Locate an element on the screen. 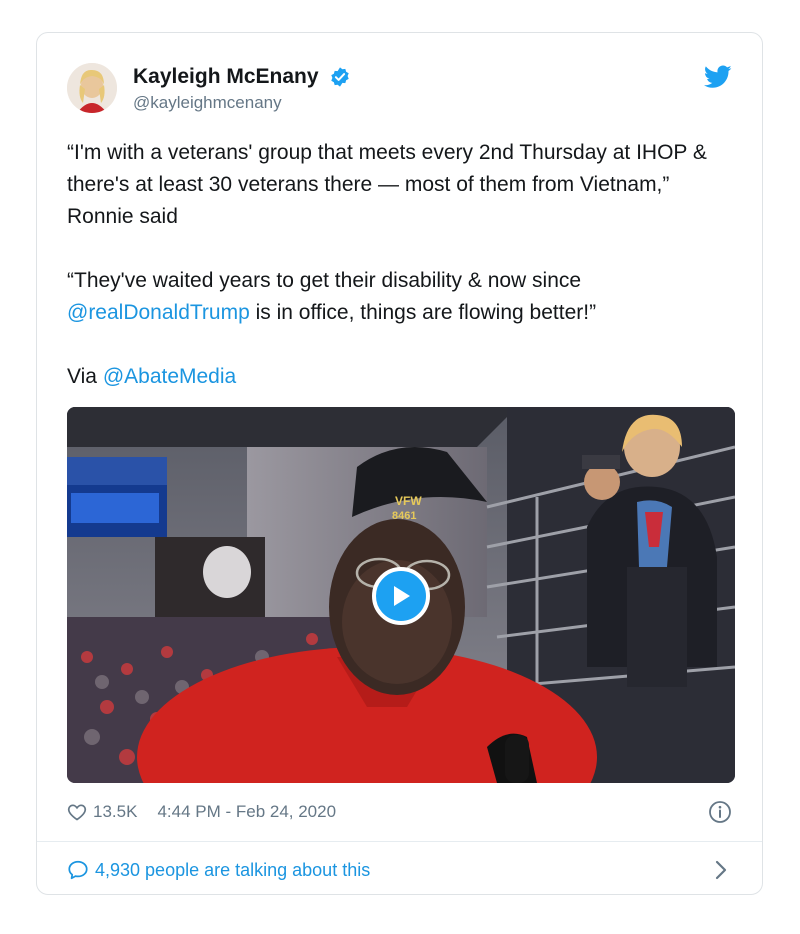 This screenshot has width=800, height=934. mention-realdonaldtrump: @realDonaldTrump is located at coordinates (158, 312).